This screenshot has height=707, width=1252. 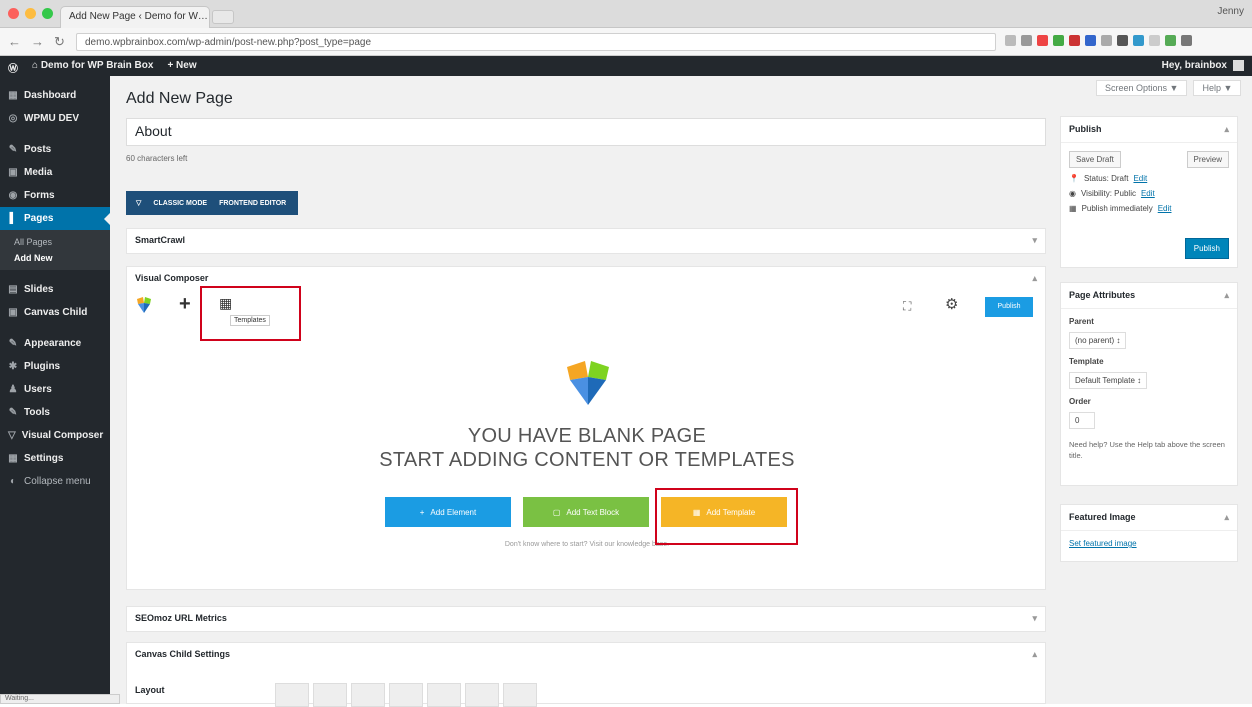 What do you see at coordinates (1165, 208) in the screenshot?
I see `edit-publish-time-link: Edit` at bounding box center [1165, 208].